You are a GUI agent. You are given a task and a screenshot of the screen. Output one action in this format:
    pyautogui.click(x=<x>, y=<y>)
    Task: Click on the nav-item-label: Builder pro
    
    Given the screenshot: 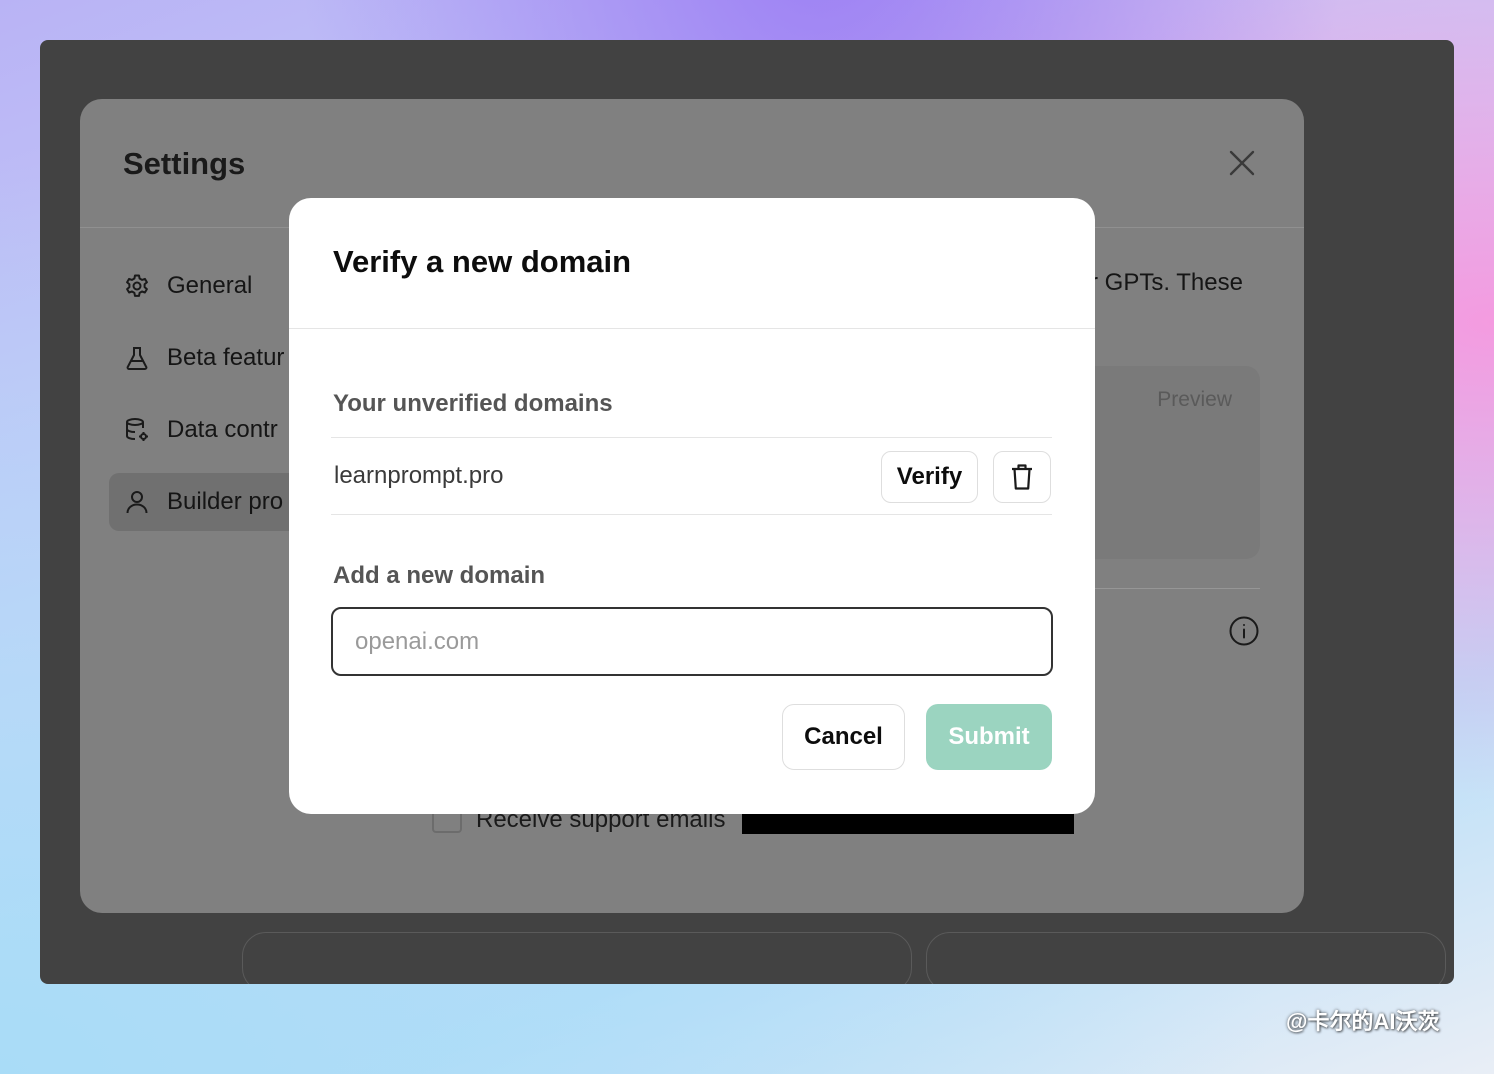 What is the action you would take?
    pyautogui.click(x=225, y=501)
    